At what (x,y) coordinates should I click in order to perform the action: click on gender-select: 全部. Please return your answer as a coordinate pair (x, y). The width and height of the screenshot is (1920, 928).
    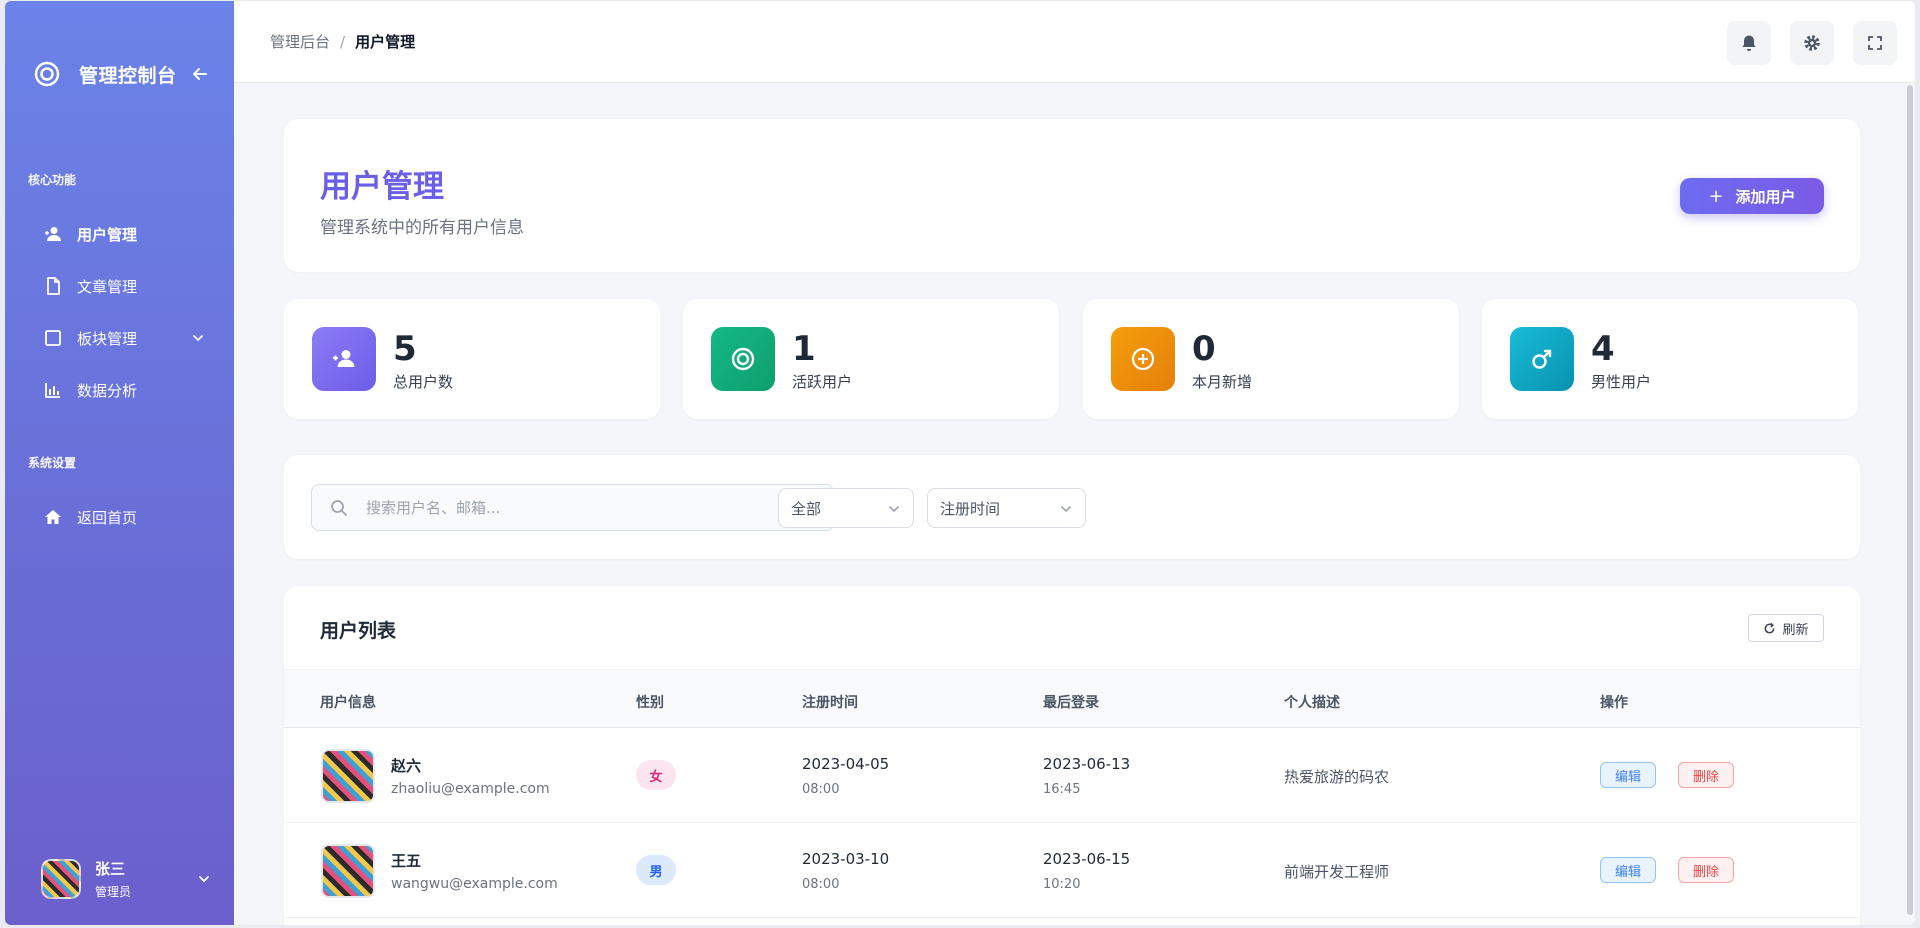
    Looking at the image, I should click on (846, 508).